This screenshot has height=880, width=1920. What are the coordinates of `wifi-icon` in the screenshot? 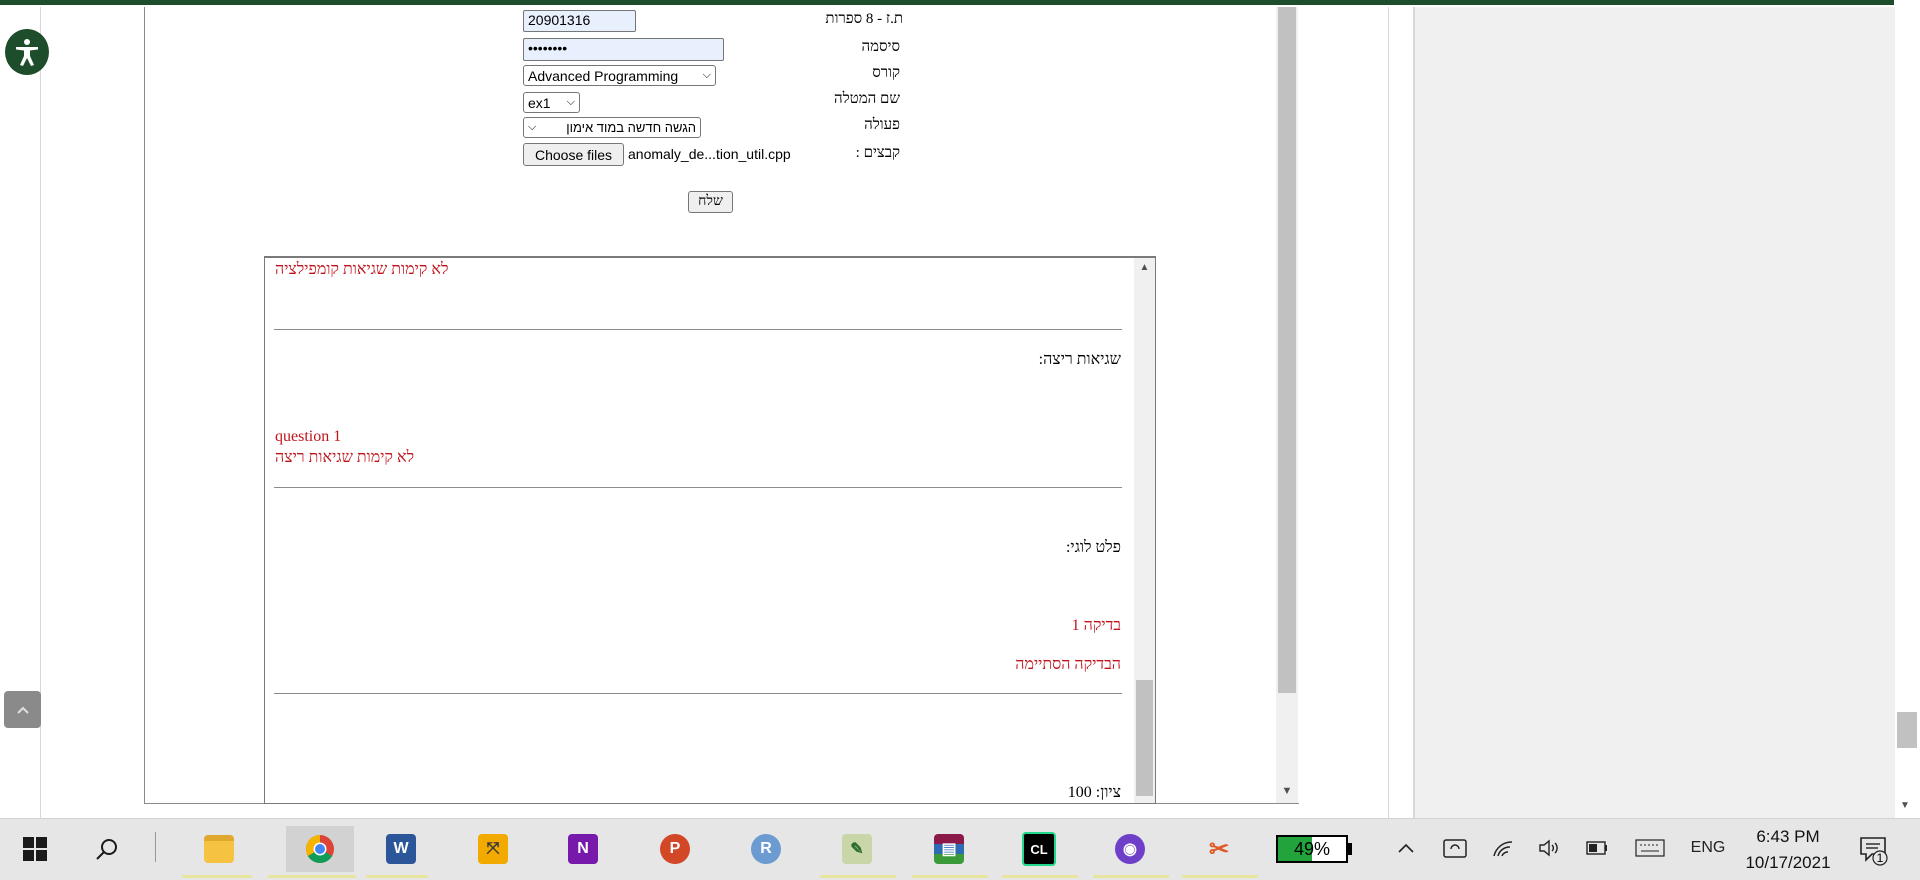 It's located at (1503, 848).